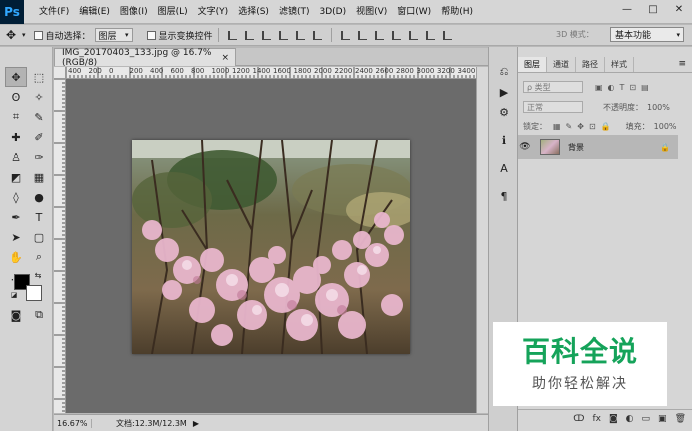  I want to click on menu-view: 视图(V), so click(371, 12).